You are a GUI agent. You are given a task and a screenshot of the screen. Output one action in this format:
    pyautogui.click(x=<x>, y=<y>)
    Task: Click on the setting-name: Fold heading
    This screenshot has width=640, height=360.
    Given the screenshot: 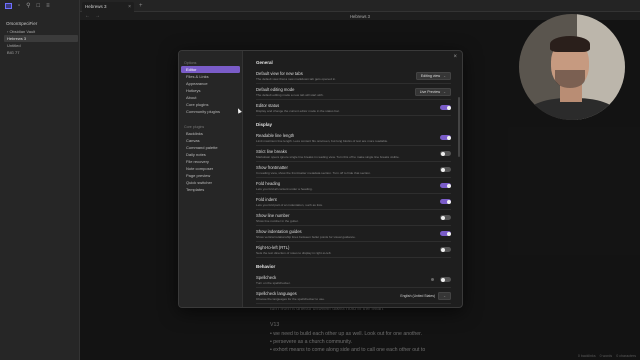 What is the action you would take?
    pyautogui.click(x=268, y=183)
    